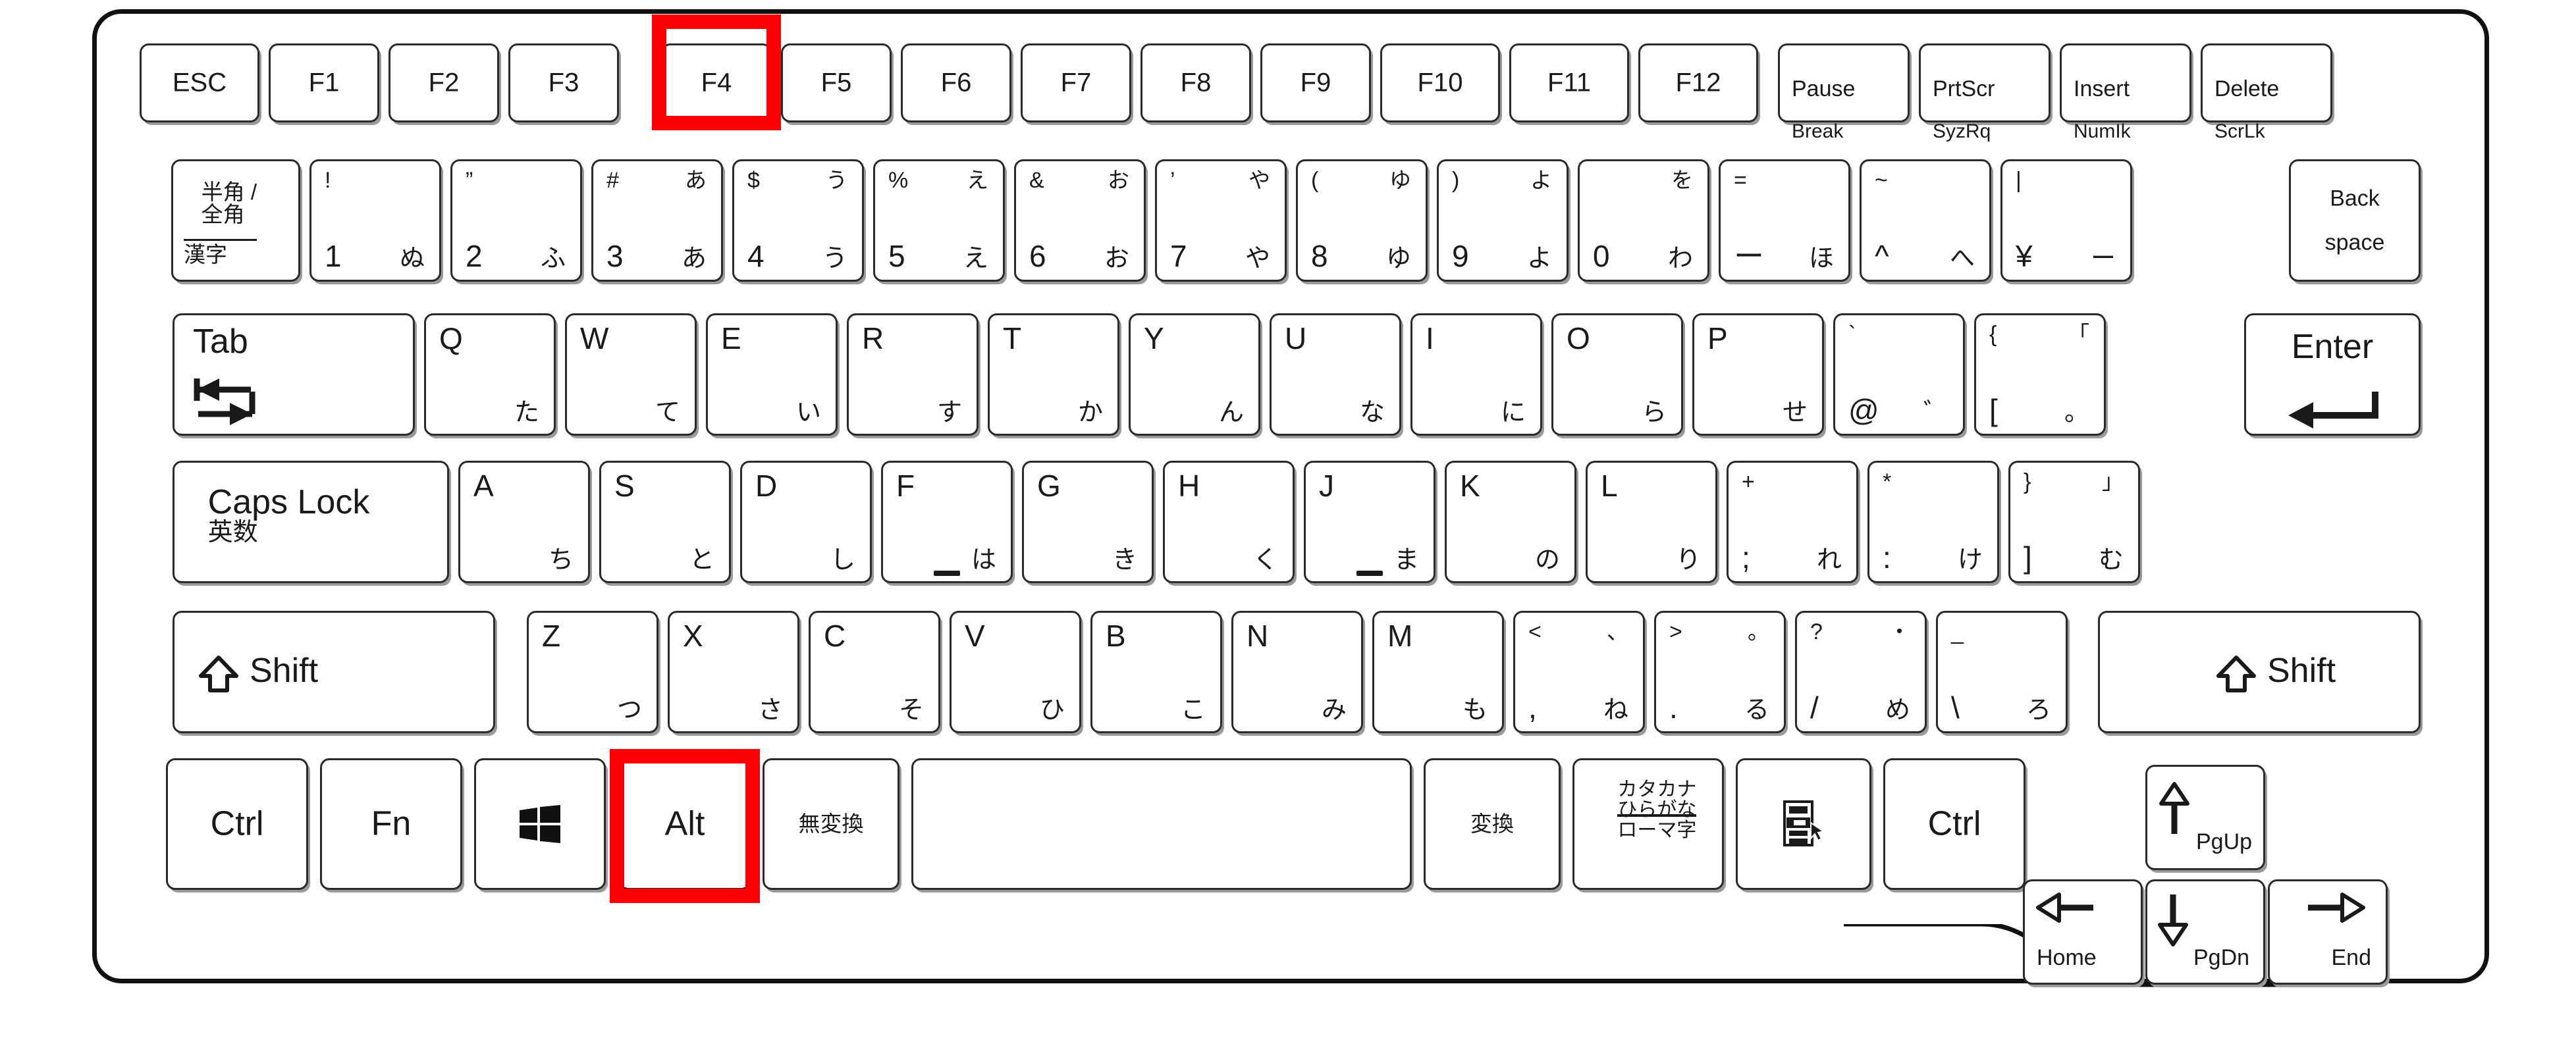 The height and width of the screenshot is (1061, 2576). What do you see at coordinates (1161, 824) in the screenshot?
I see `key-space` at bounding box center [1161, 824].